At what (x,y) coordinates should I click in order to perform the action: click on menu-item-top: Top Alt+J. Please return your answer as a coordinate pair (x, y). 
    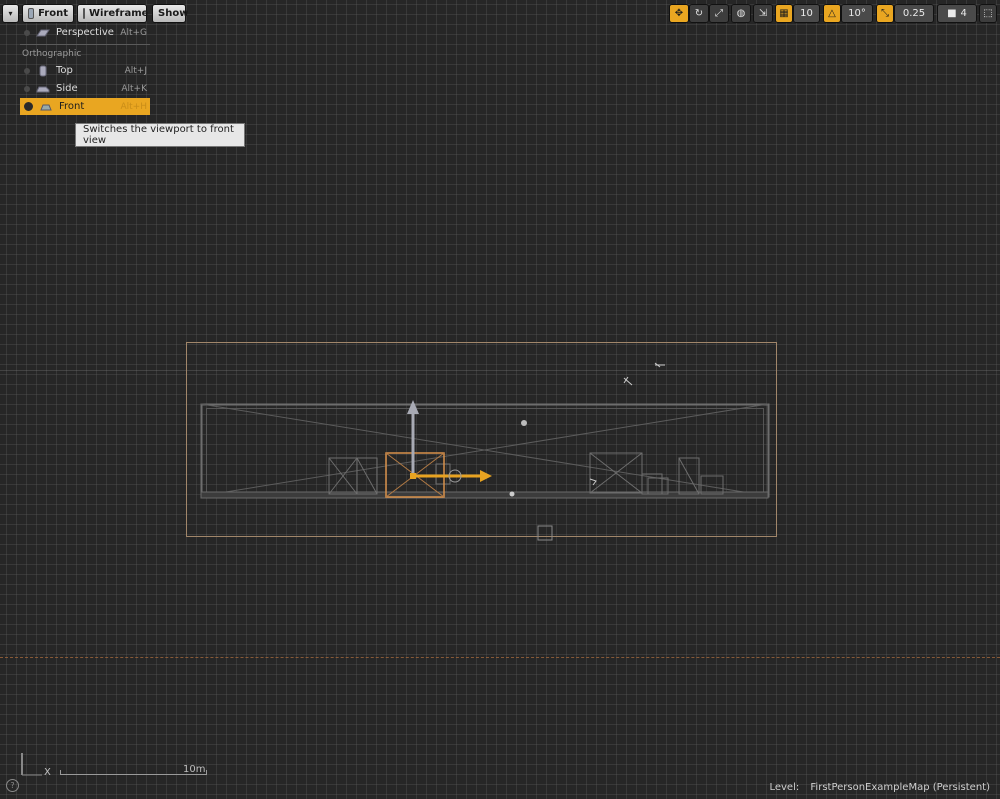
    Looking at the image, I should click on (85, 70).